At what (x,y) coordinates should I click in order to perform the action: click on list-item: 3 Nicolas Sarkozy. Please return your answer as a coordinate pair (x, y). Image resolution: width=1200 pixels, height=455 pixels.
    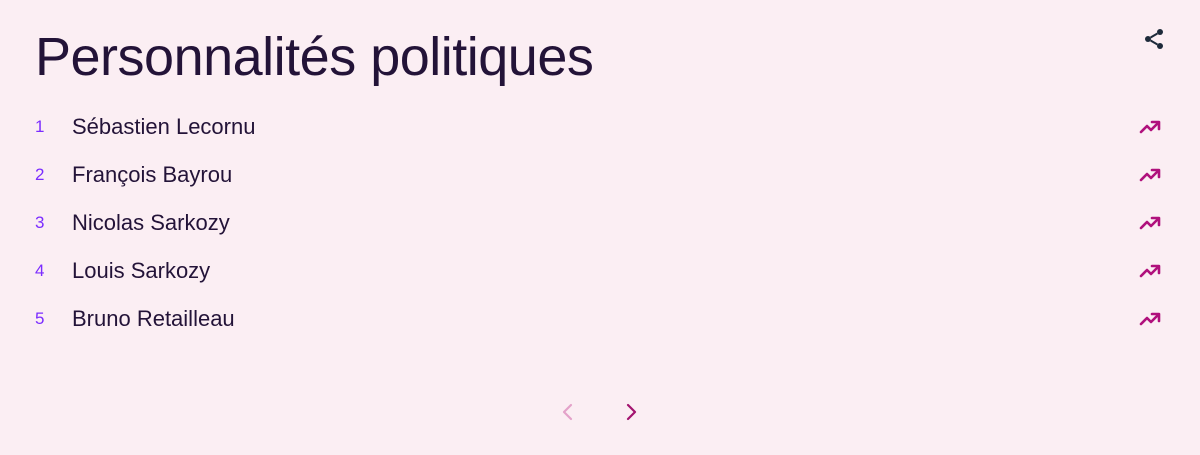
    Looking at the image, I should click on (600, 223).